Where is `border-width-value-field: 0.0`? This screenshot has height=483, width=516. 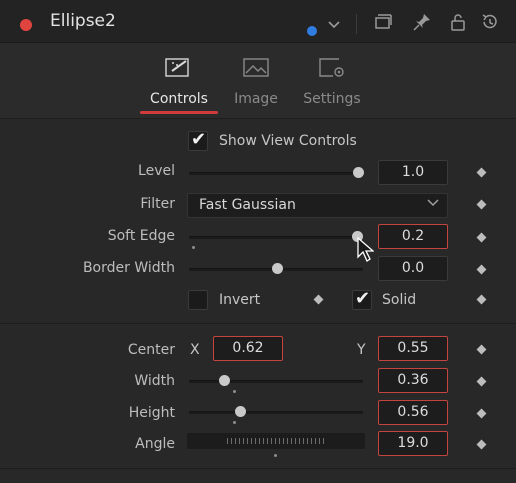 border-width-value-field: 0.0 is located at coordinates (413, 268).